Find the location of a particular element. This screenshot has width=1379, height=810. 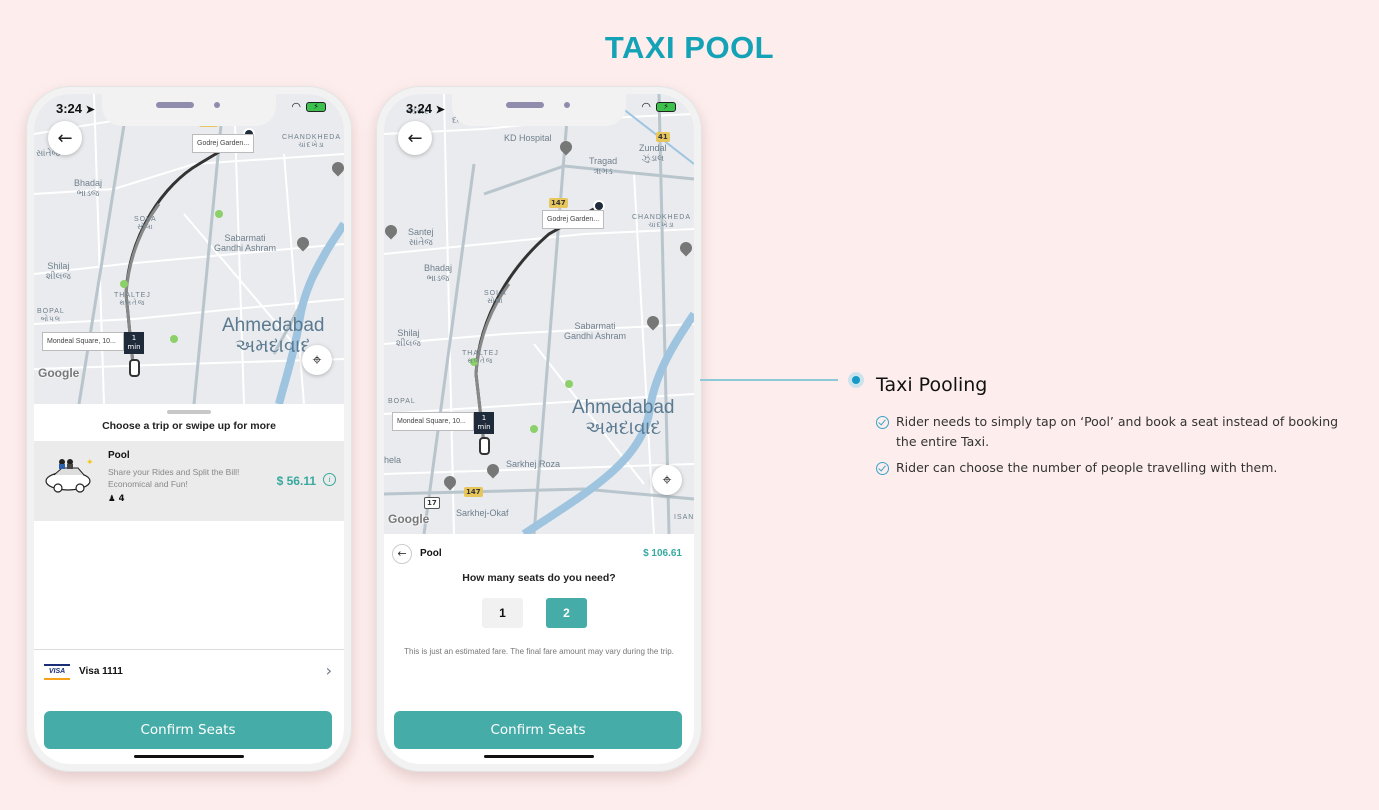

visa-card-icon: VISA is located at coordinates (57, 672).